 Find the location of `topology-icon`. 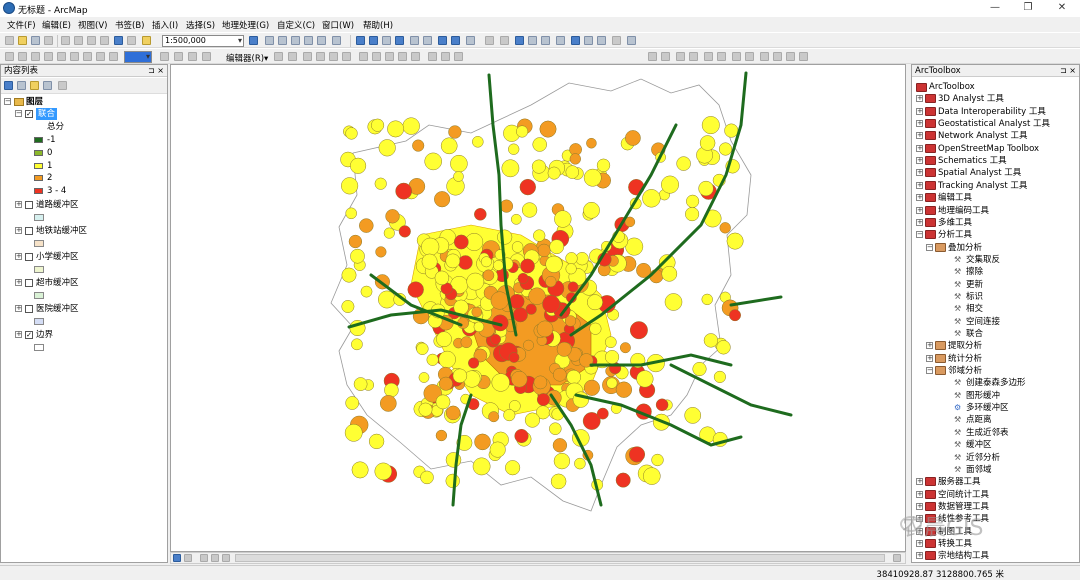

topology-icon is located at coordinates (665, 56).